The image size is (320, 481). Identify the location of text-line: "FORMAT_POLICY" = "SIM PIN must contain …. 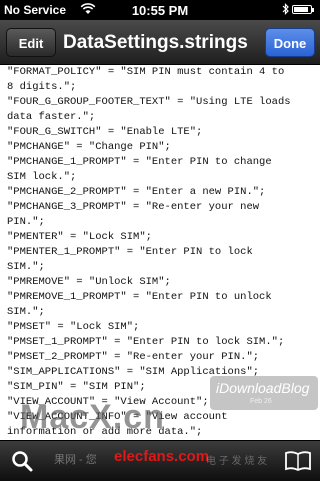
(146, 72).